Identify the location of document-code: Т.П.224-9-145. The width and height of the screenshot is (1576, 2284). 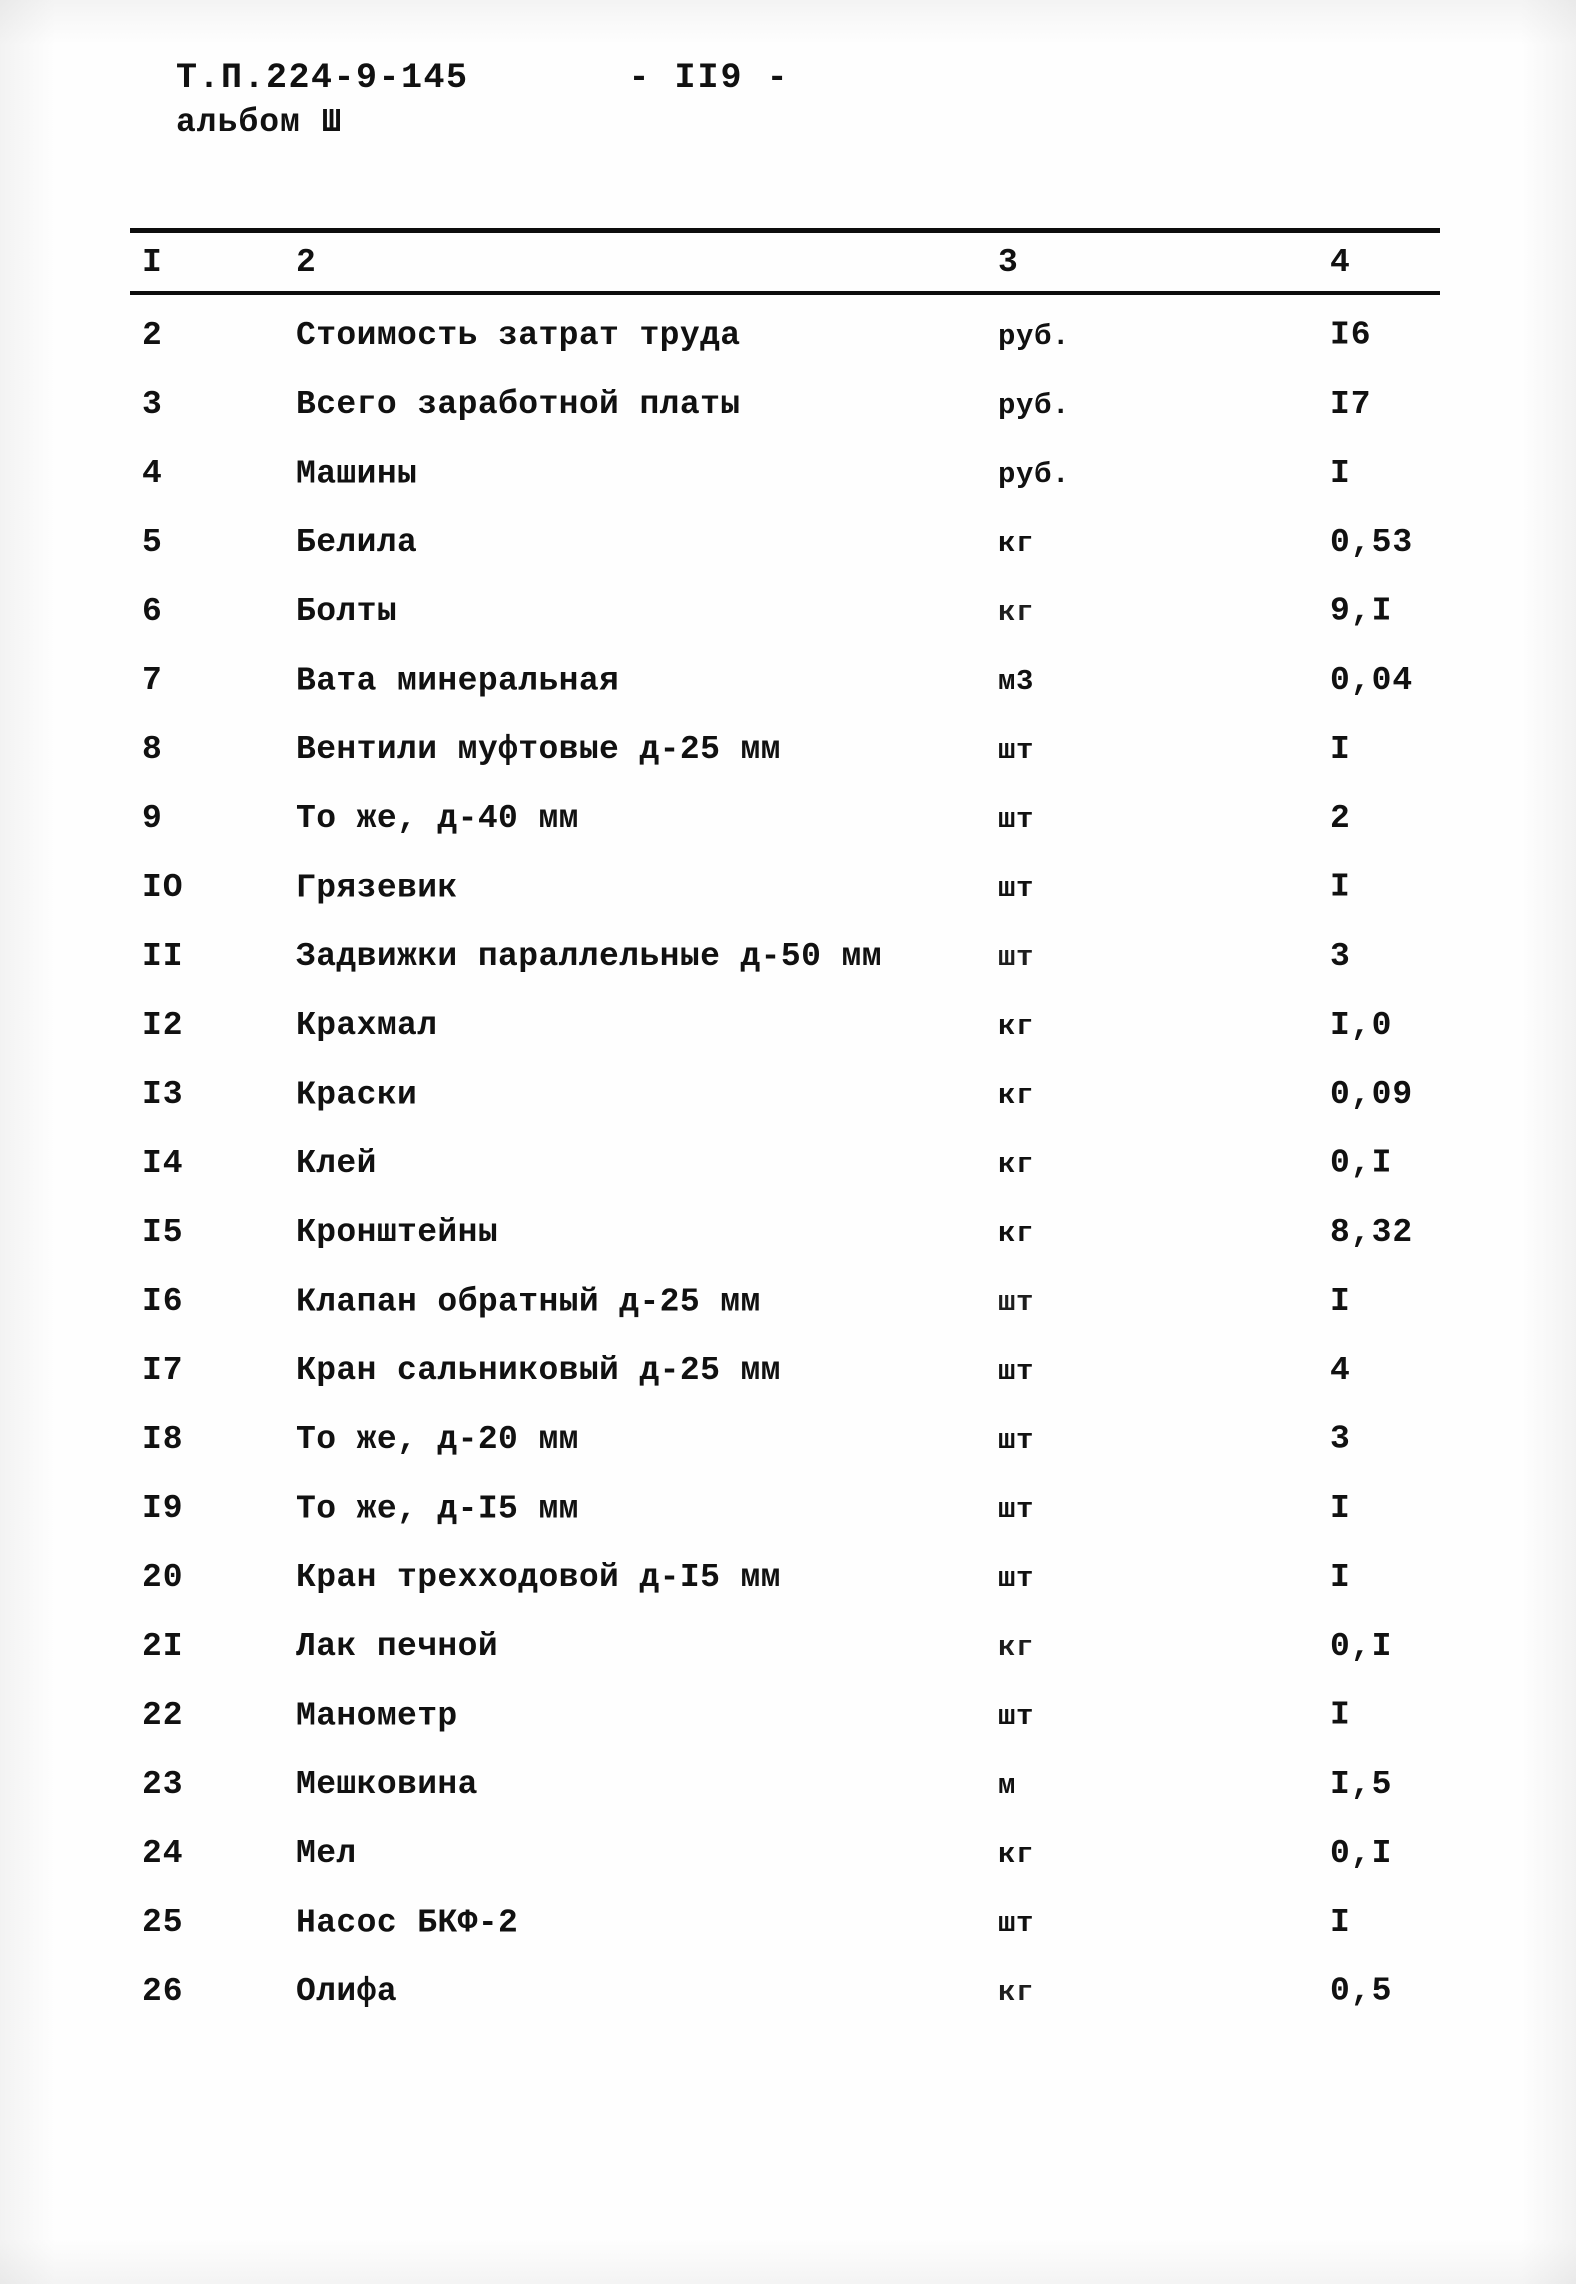
(322, 78).